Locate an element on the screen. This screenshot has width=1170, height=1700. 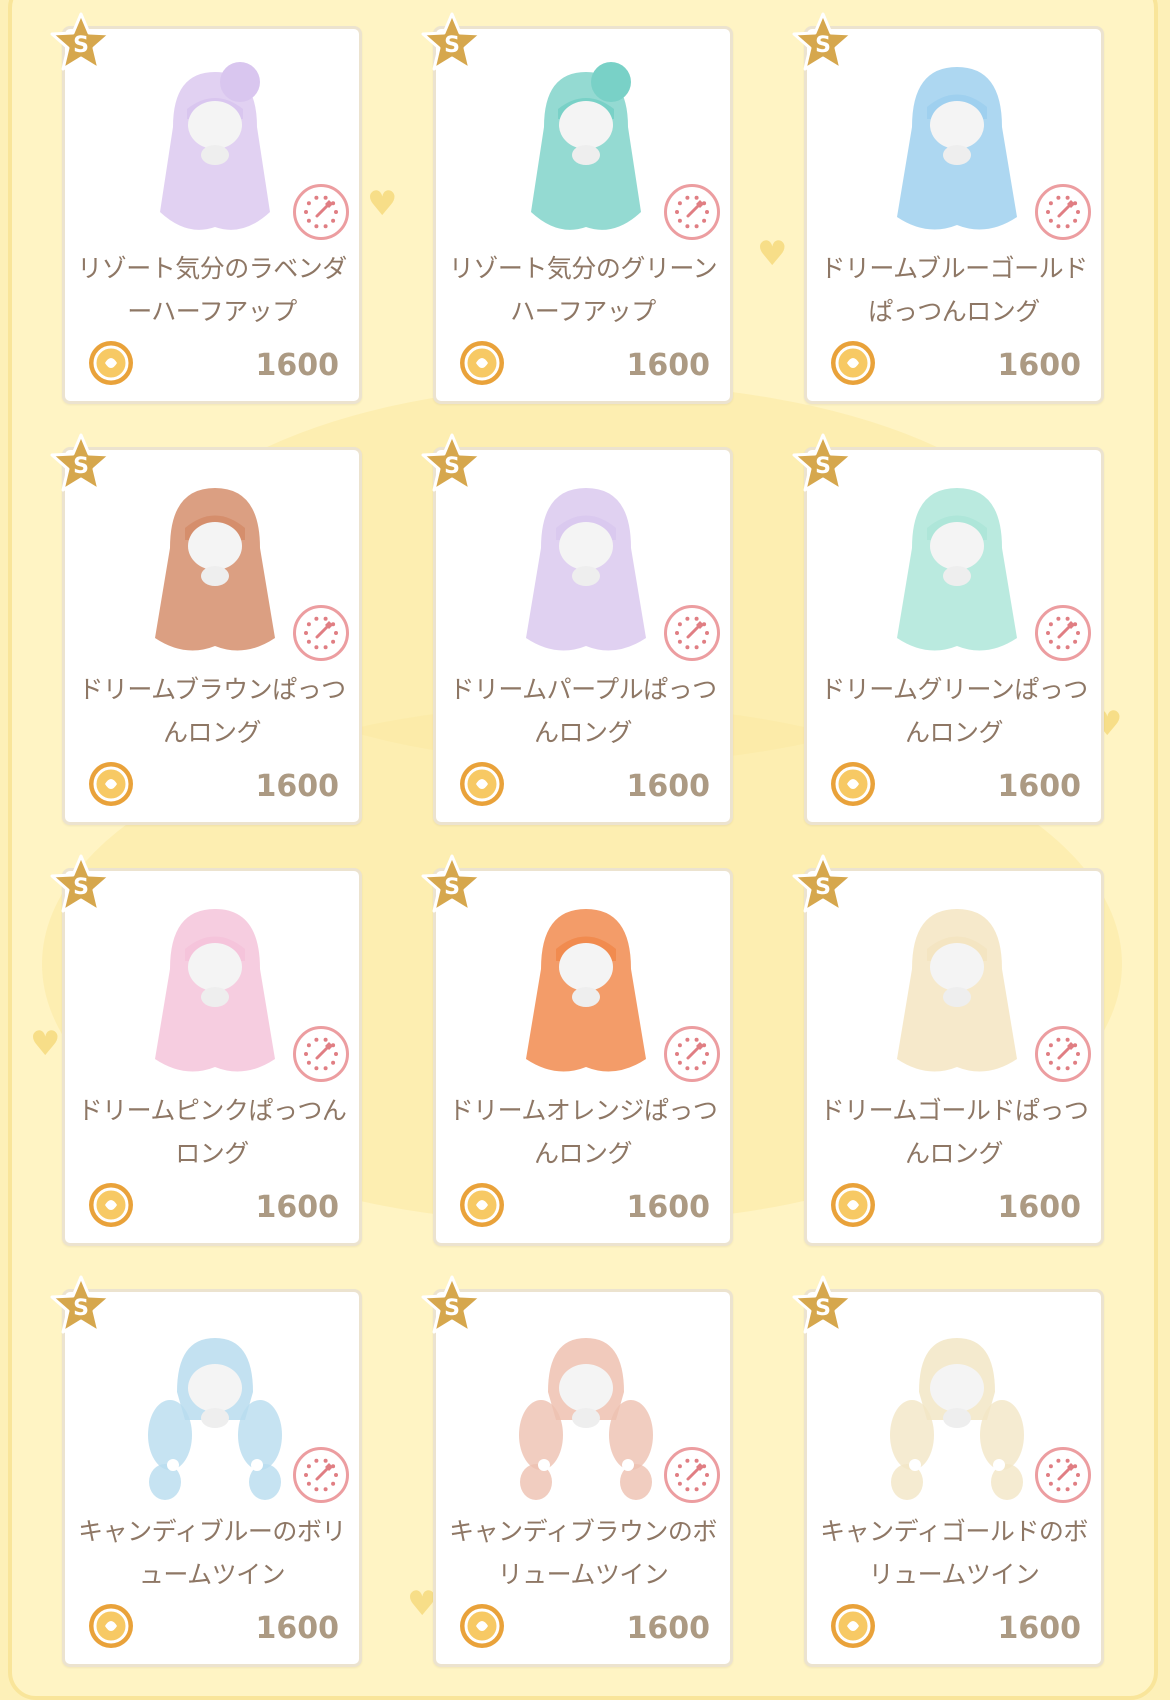
item-name: ドリームグリーンぱっつんロング is located at coordinates (954, 711).